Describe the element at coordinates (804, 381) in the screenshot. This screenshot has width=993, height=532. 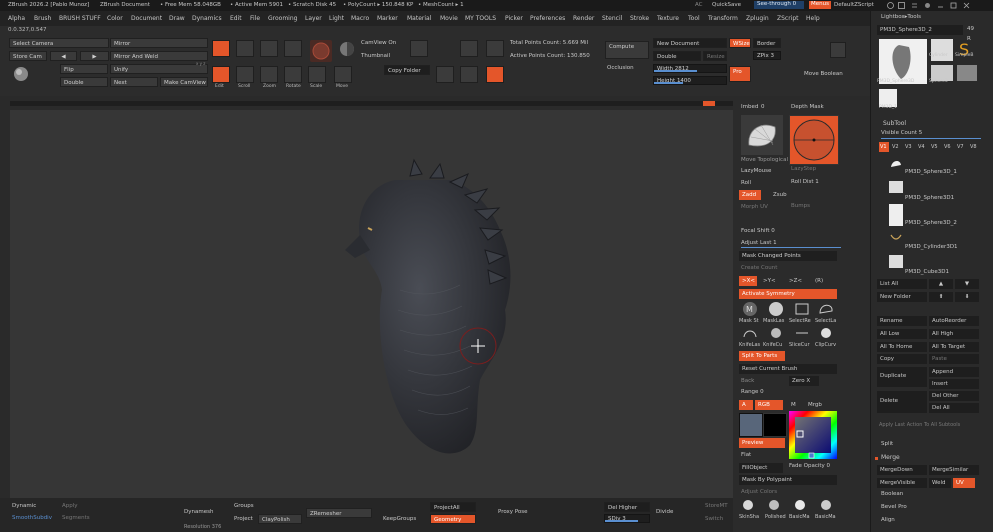
I see `zero-x-button: Zero X` at that location.